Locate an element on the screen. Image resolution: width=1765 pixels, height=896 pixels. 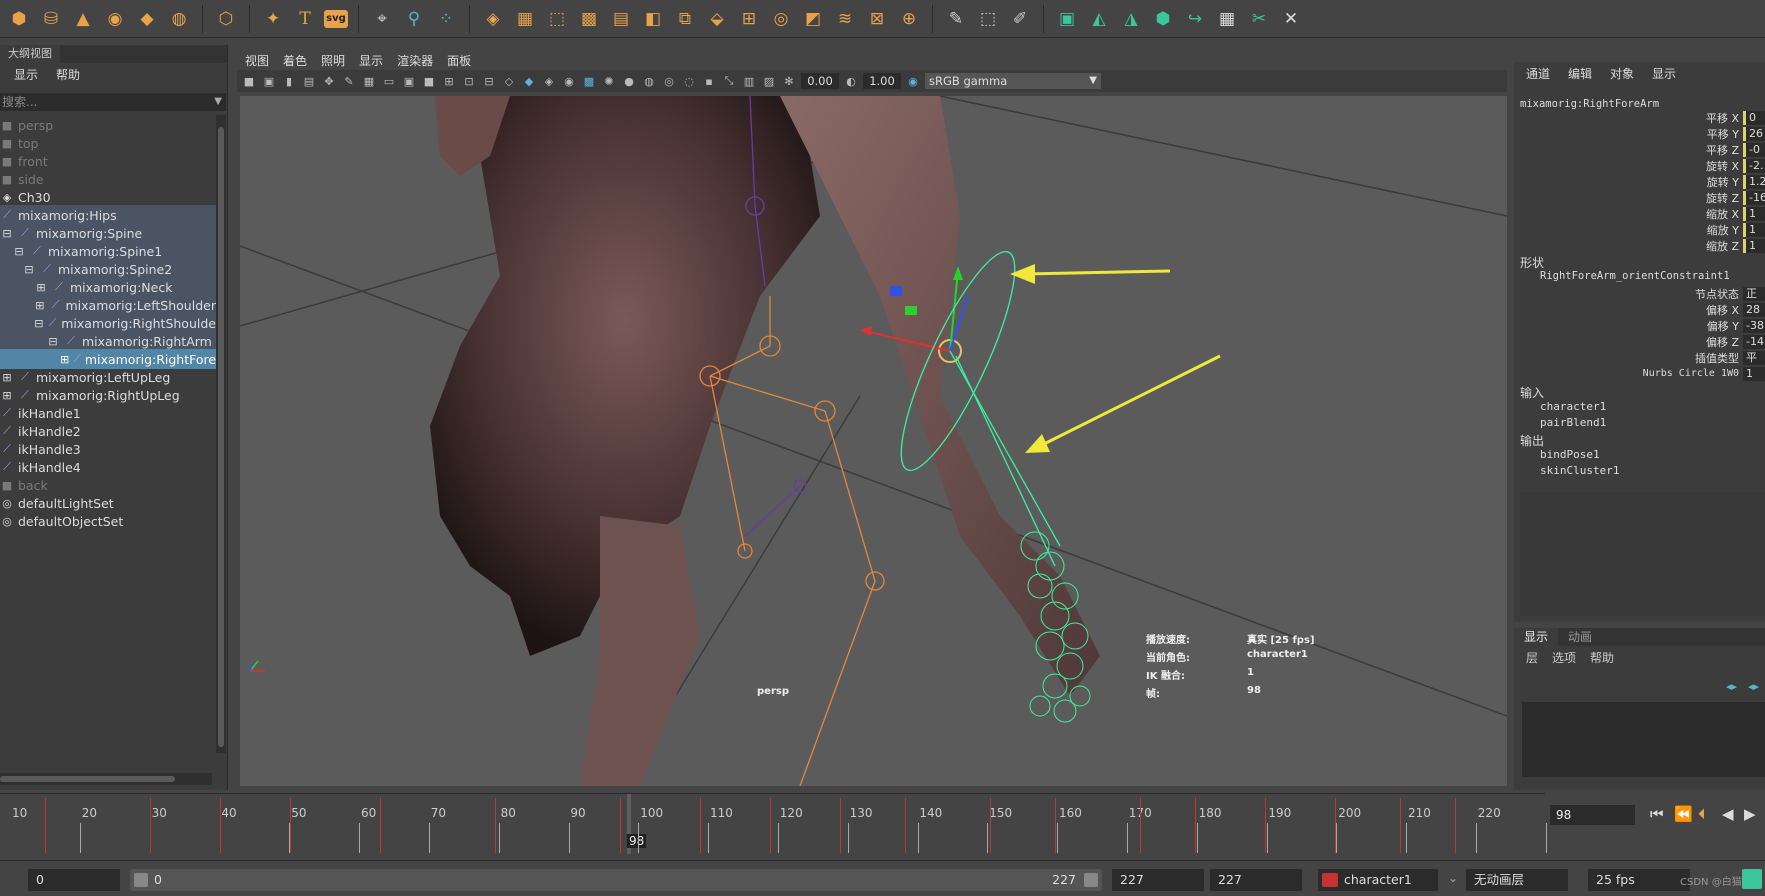
smooth-icon: ▩ is located at coordinates (589, 19).